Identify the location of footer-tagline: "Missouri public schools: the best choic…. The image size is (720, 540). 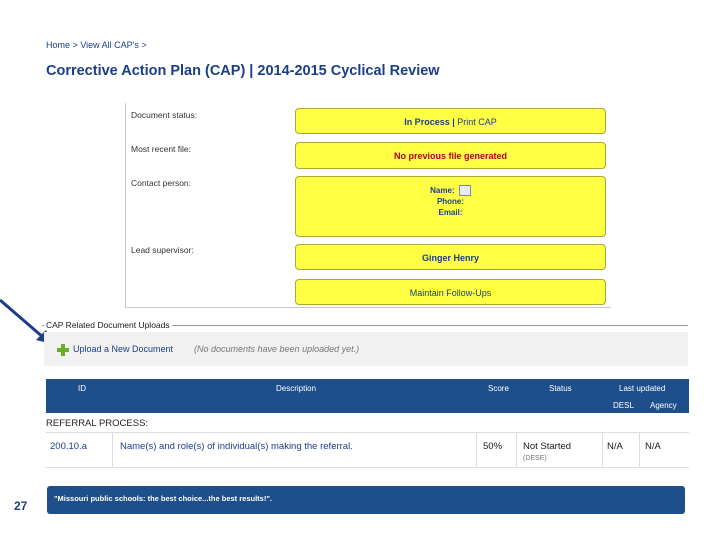
(163, 498).